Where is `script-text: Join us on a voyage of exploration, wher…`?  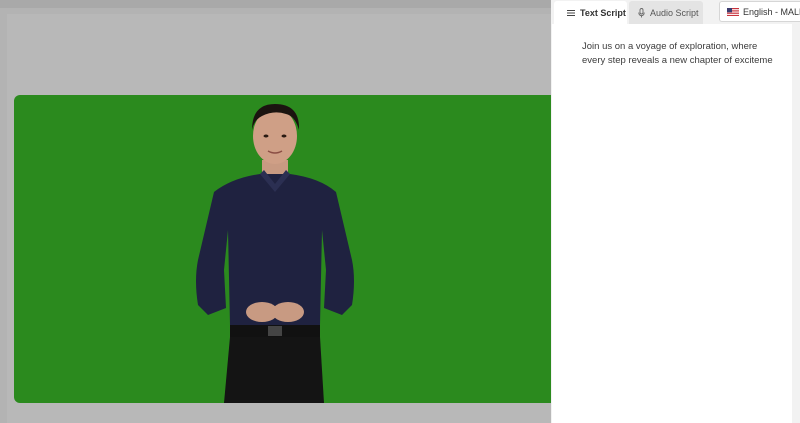 script-text: Join us on a voyage of exploration, wher… is located at coordinates (682, 54).